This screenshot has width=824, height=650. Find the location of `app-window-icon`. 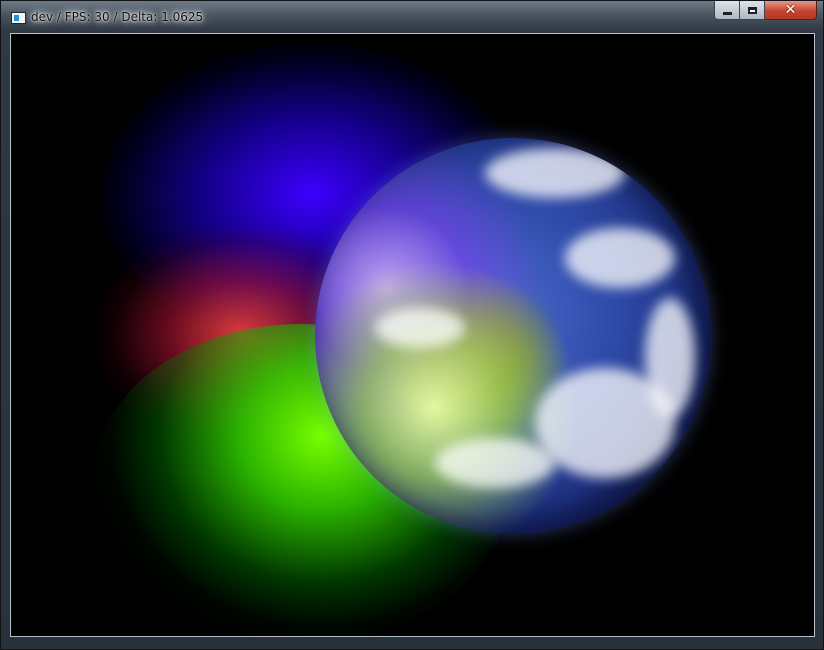

app-window-icon is located at coordinates (18, 18).